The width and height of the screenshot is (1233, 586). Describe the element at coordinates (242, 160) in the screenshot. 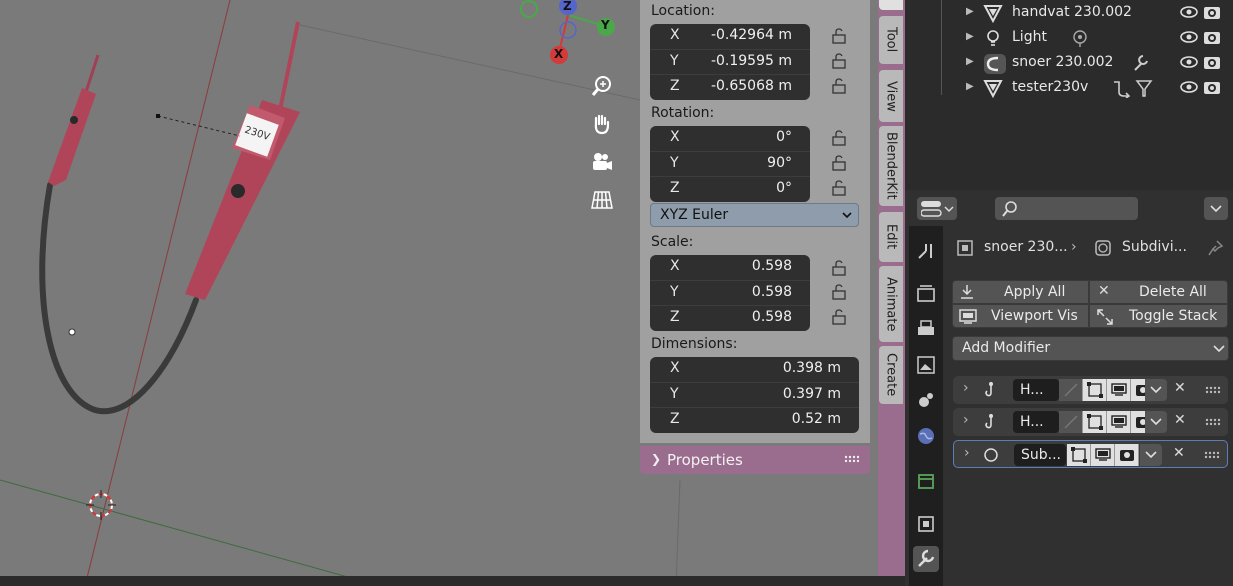

I see `tester-body` at that location.